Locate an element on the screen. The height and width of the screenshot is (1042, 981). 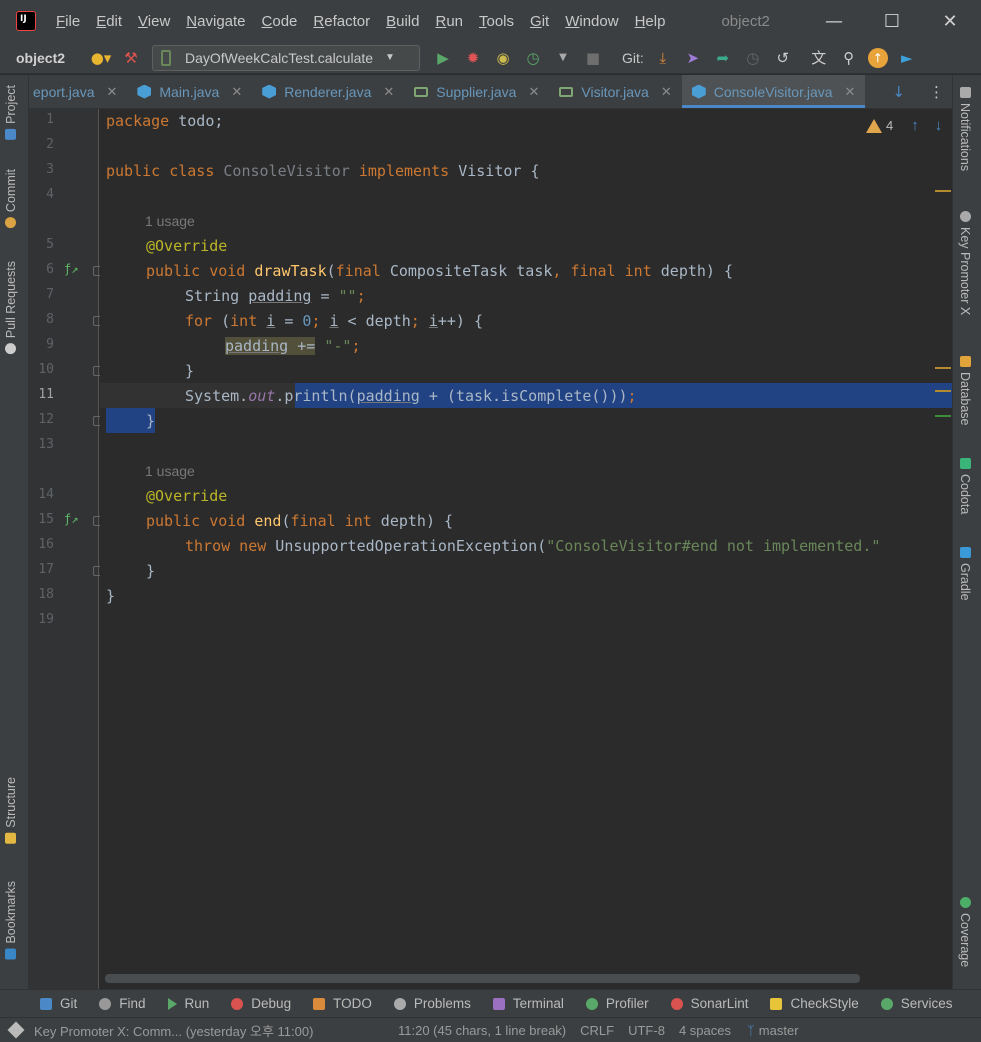
profiler-icon: ◷ is located at coordinates (533, 58).